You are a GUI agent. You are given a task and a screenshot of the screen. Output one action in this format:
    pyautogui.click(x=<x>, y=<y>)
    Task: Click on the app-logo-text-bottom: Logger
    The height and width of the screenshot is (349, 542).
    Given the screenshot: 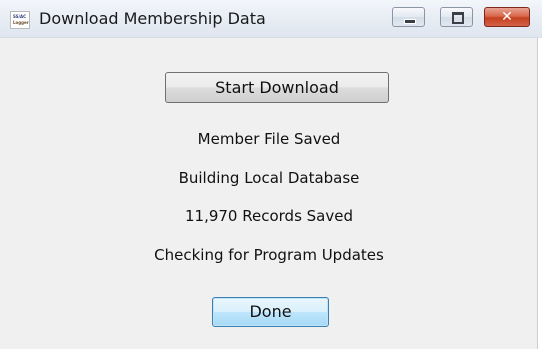 What is the action you would take?
    pyautogui.click(x=21, y=22)
    